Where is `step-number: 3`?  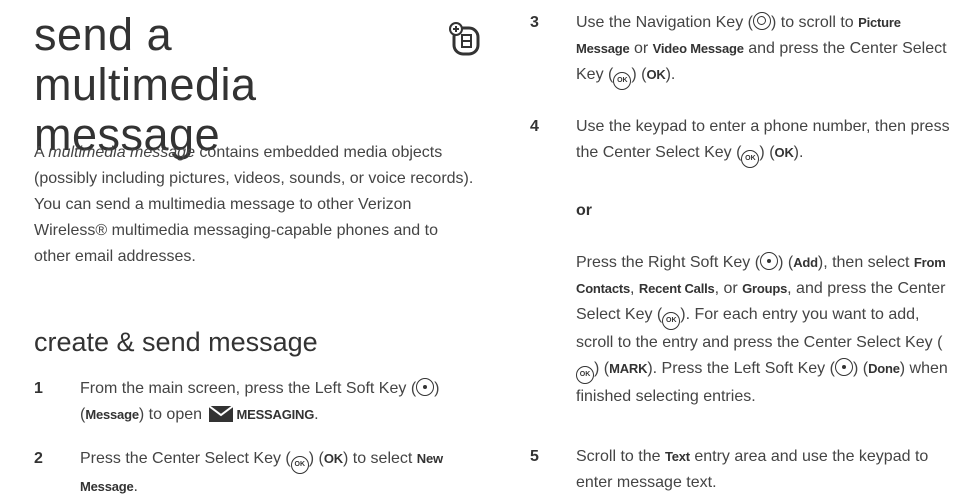 step-number: 3 is located at coordinates (534, 22).